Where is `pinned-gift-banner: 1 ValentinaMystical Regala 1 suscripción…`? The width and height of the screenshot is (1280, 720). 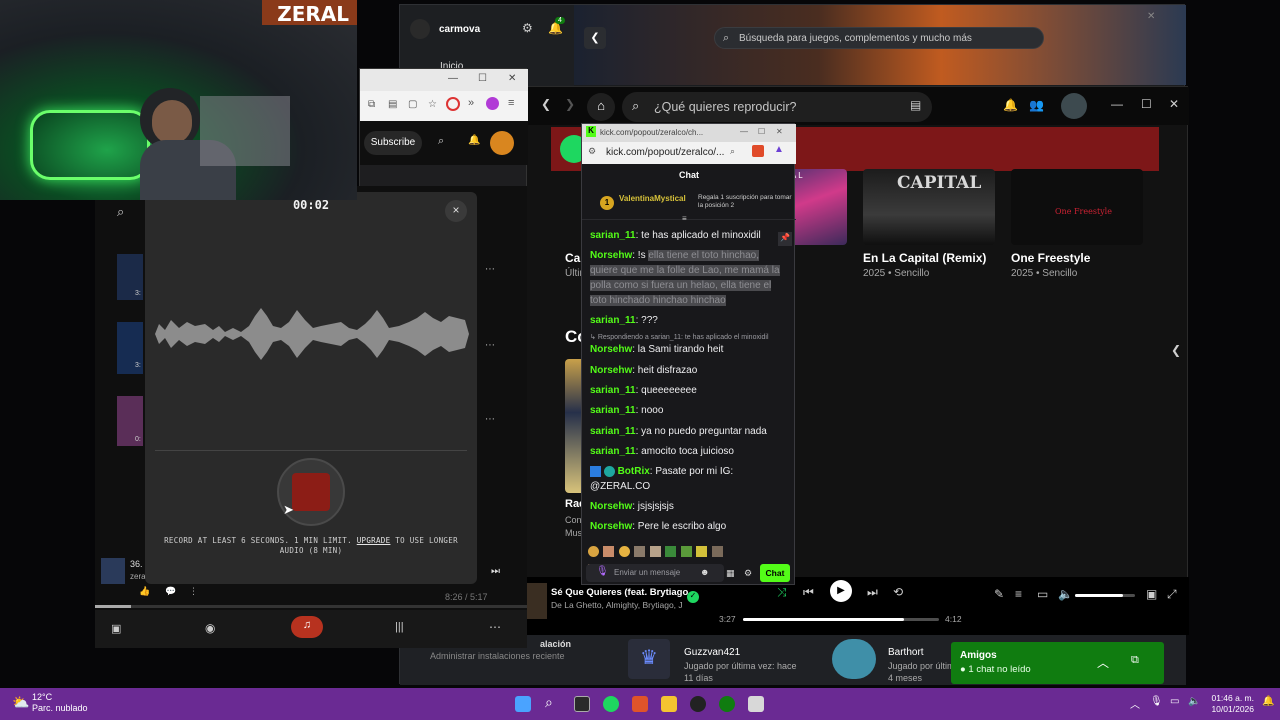 pinned-gift-banner: 1 ValentinaMystical Regala 1 suscripción… is located at coordinates (689, 204).